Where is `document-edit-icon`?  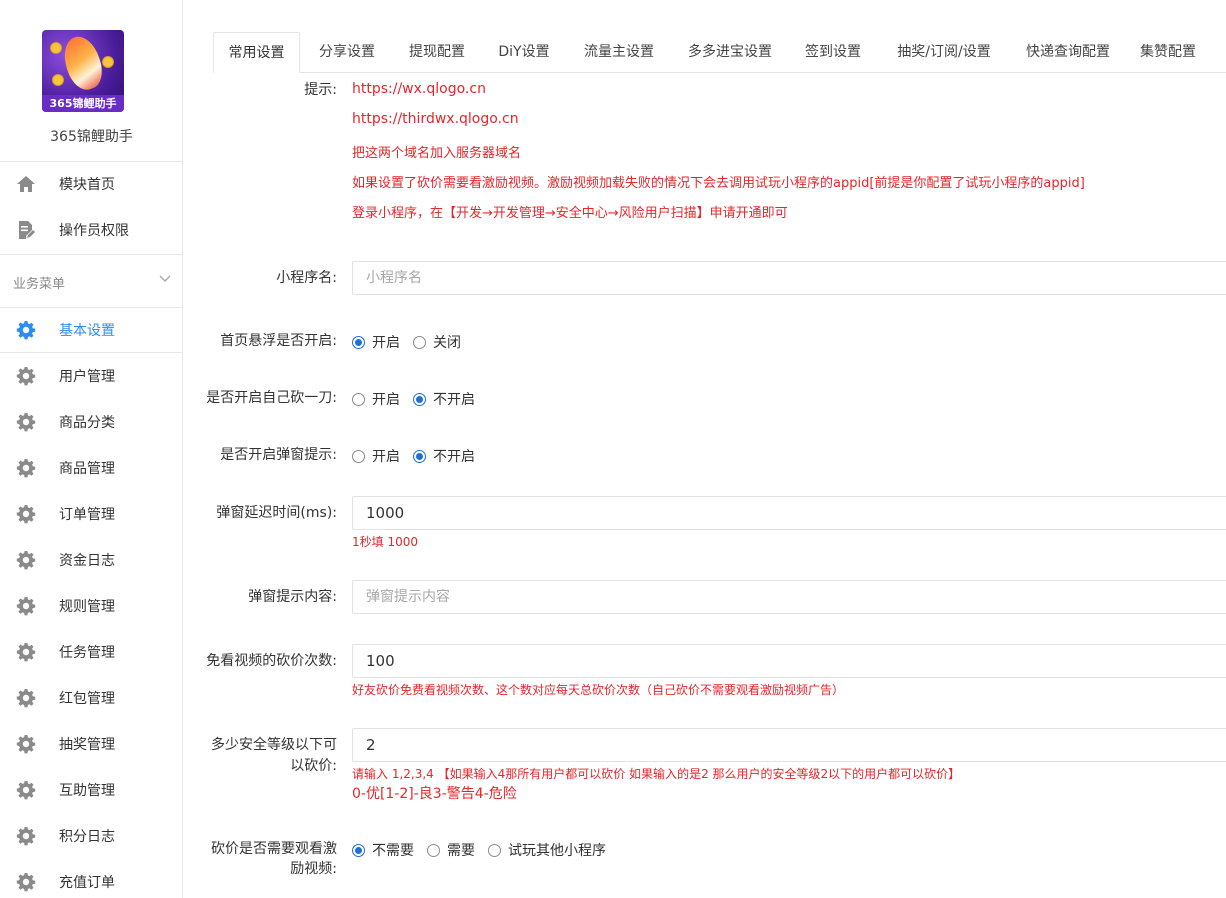 document-edit-icon is located at coordinates (26, 230).